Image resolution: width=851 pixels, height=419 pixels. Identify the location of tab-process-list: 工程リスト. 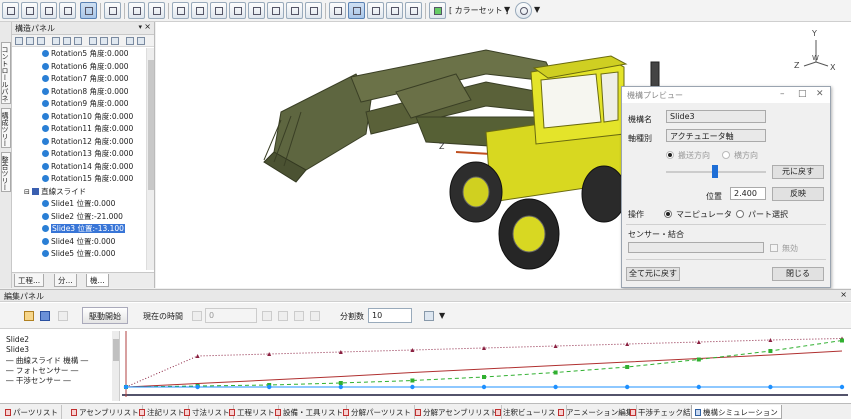
(252, 412).